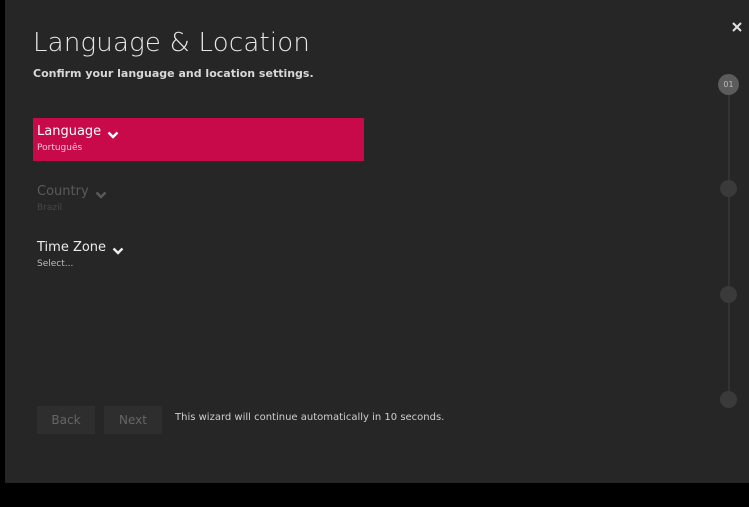 The width and height of the screenshot is (749, 507). What do you see at coordinates (198, 199) in the screenshot?
I see `country-dropdown: Country Brazil` at bounding box center [198, 199].